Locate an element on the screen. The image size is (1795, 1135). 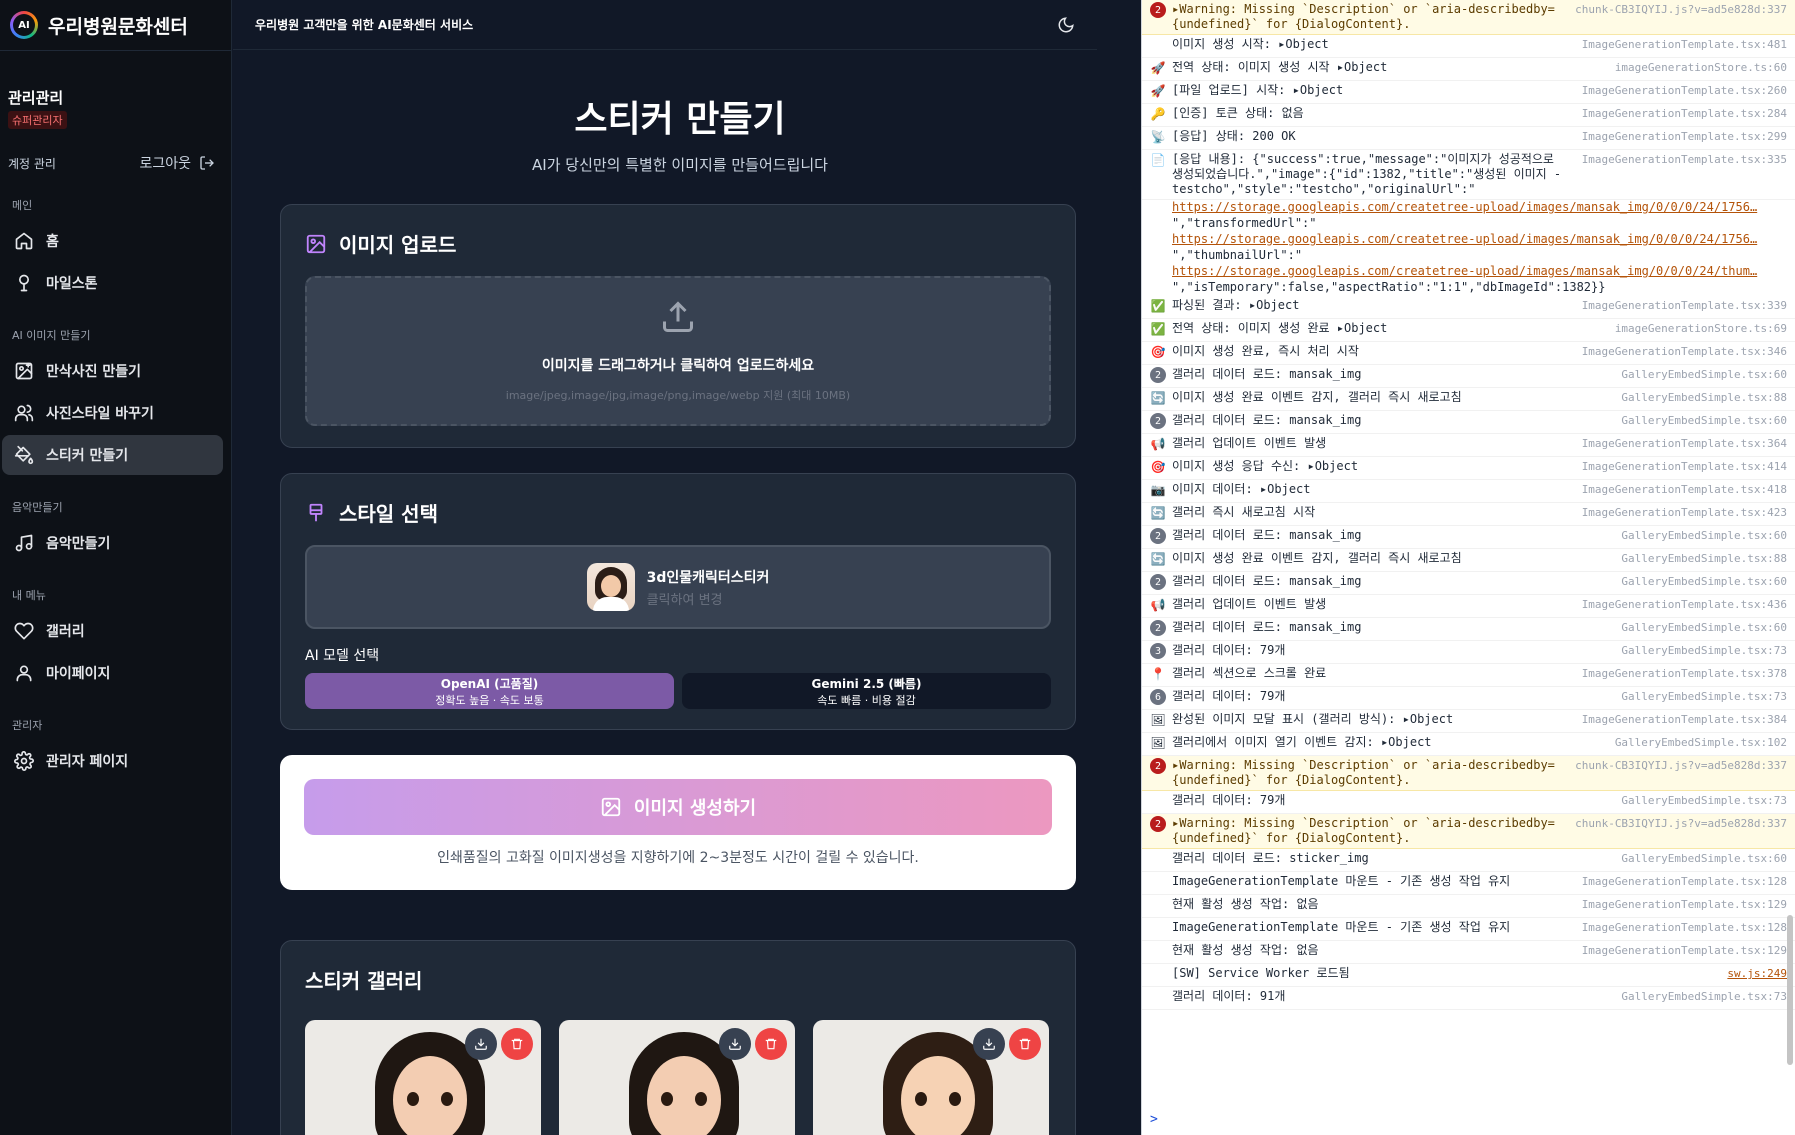
logout-button: 로그아웃 is located at coordinates (177, 163).